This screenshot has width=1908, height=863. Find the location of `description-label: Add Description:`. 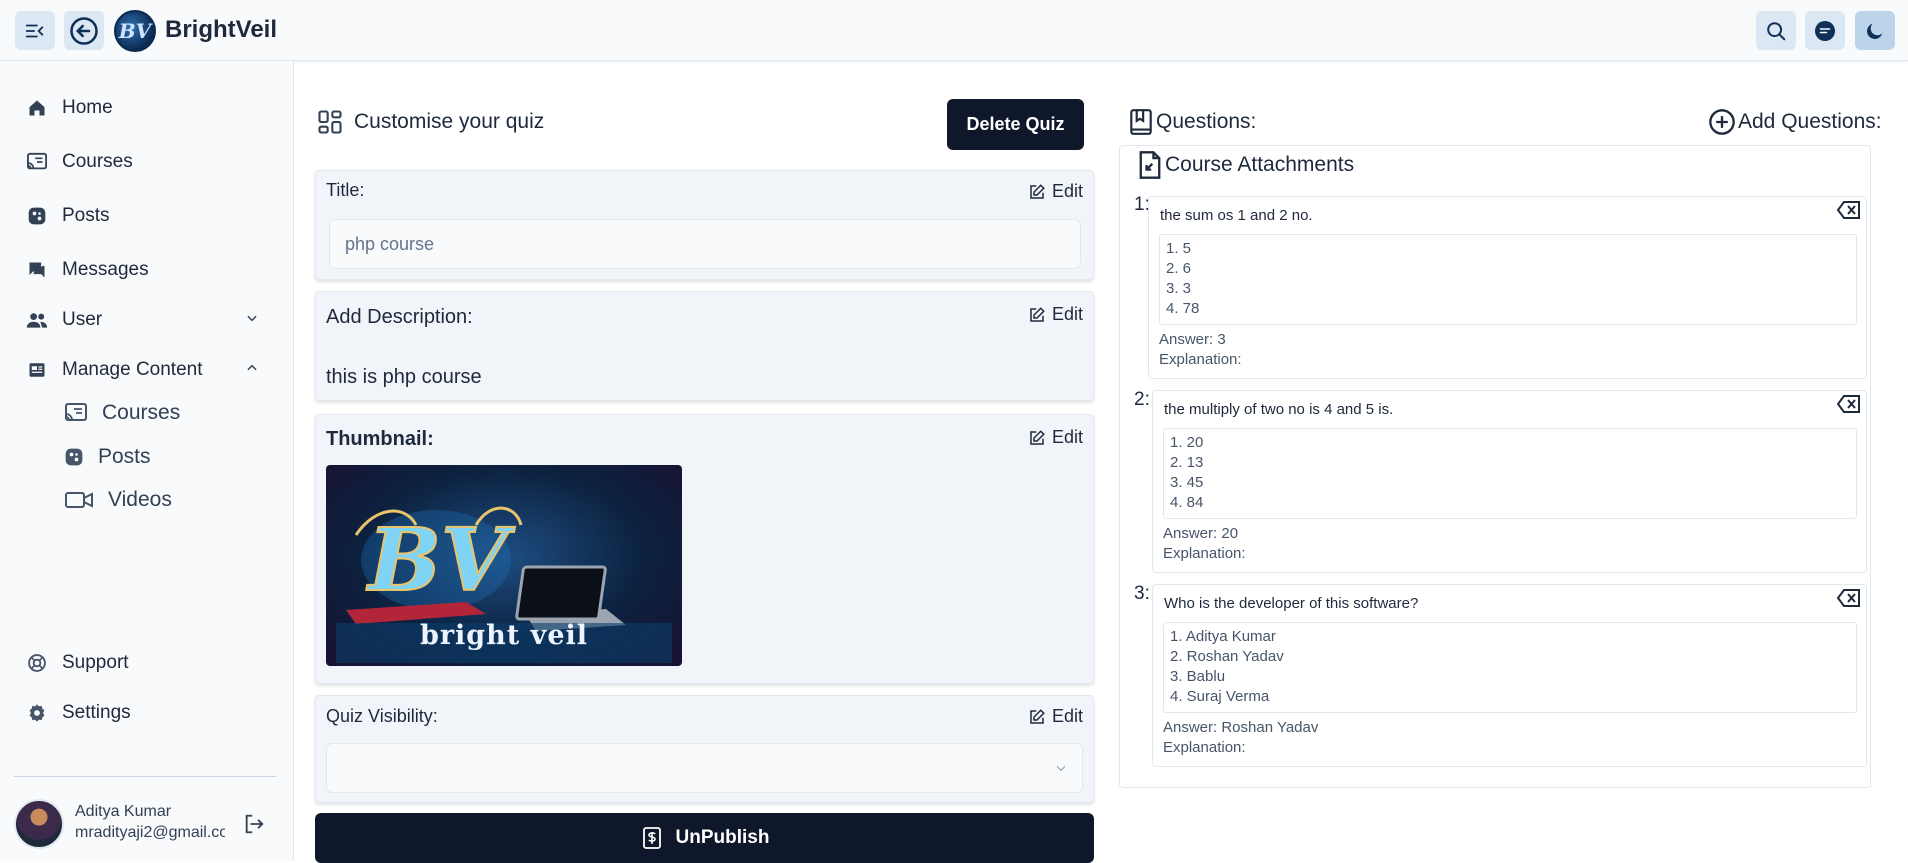

description-label: Add Description: is located at coordinates (399, 317).